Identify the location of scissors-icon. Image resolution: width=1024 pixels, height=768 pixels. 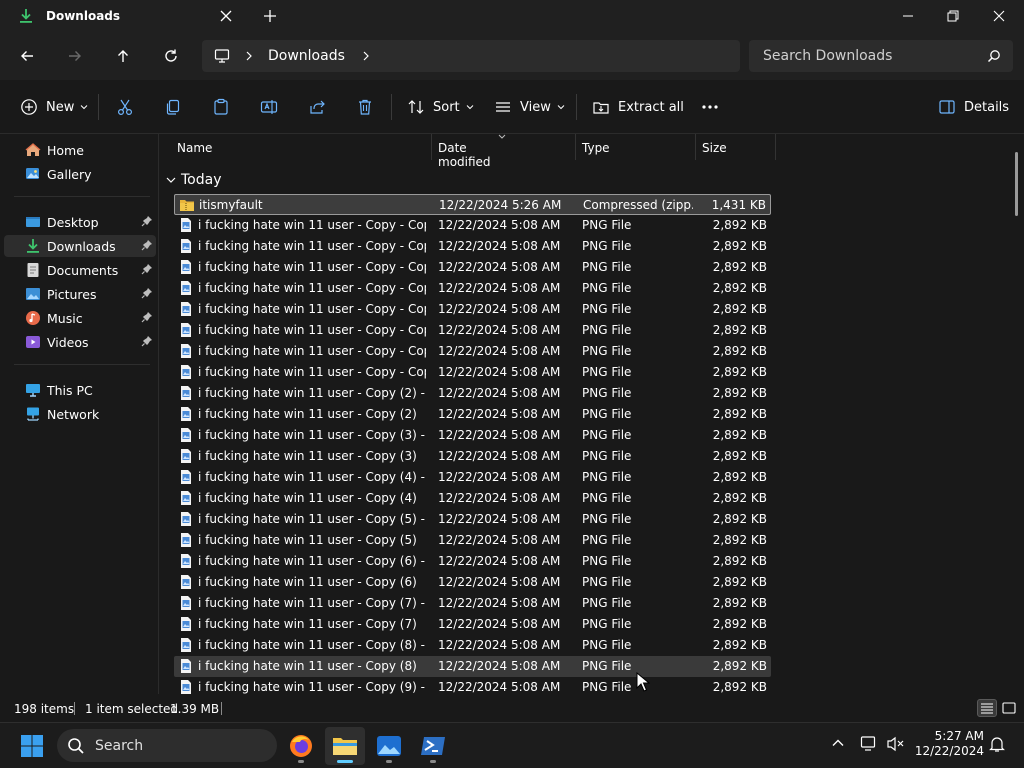
(125, 107).